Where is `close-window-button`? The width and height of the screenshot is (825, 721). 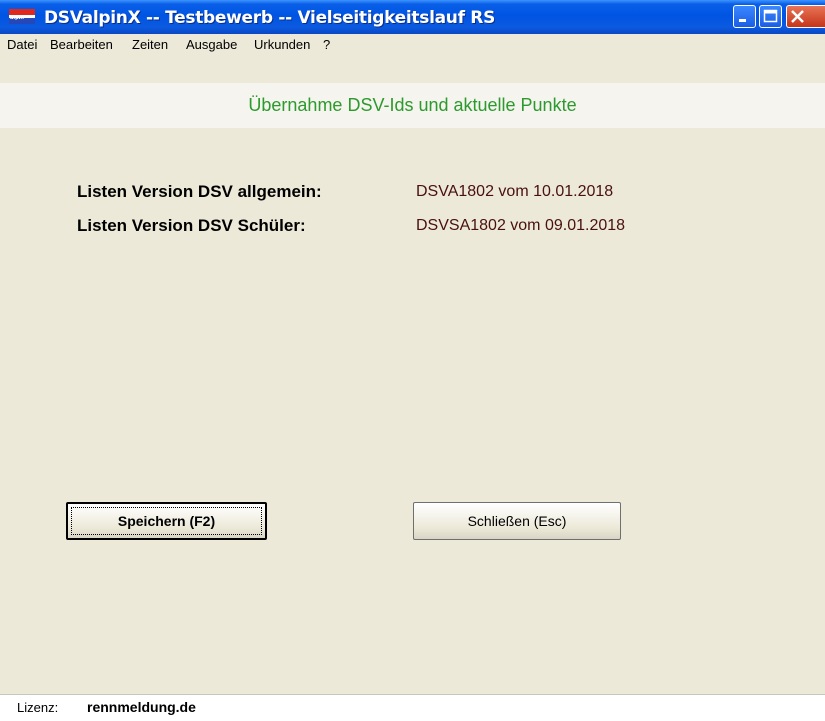 close-window-button is located at coordinates (805, 16).